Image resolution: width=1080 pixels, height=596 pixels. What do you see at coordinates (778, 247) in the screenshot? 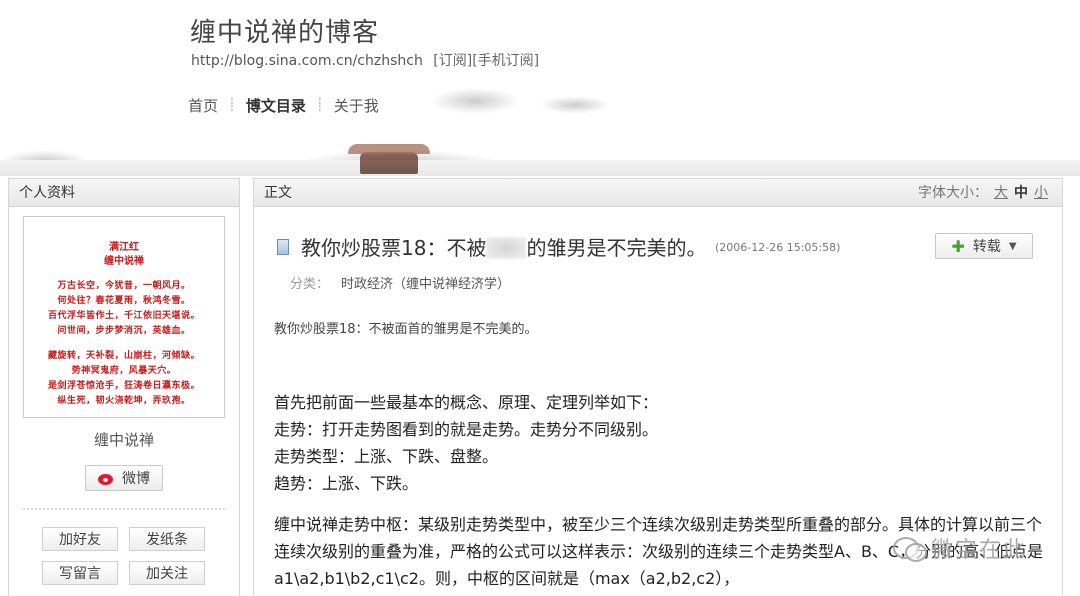
I see `post-date: (2006-12-26 15:05:58)` at bounding box center [778, 247].